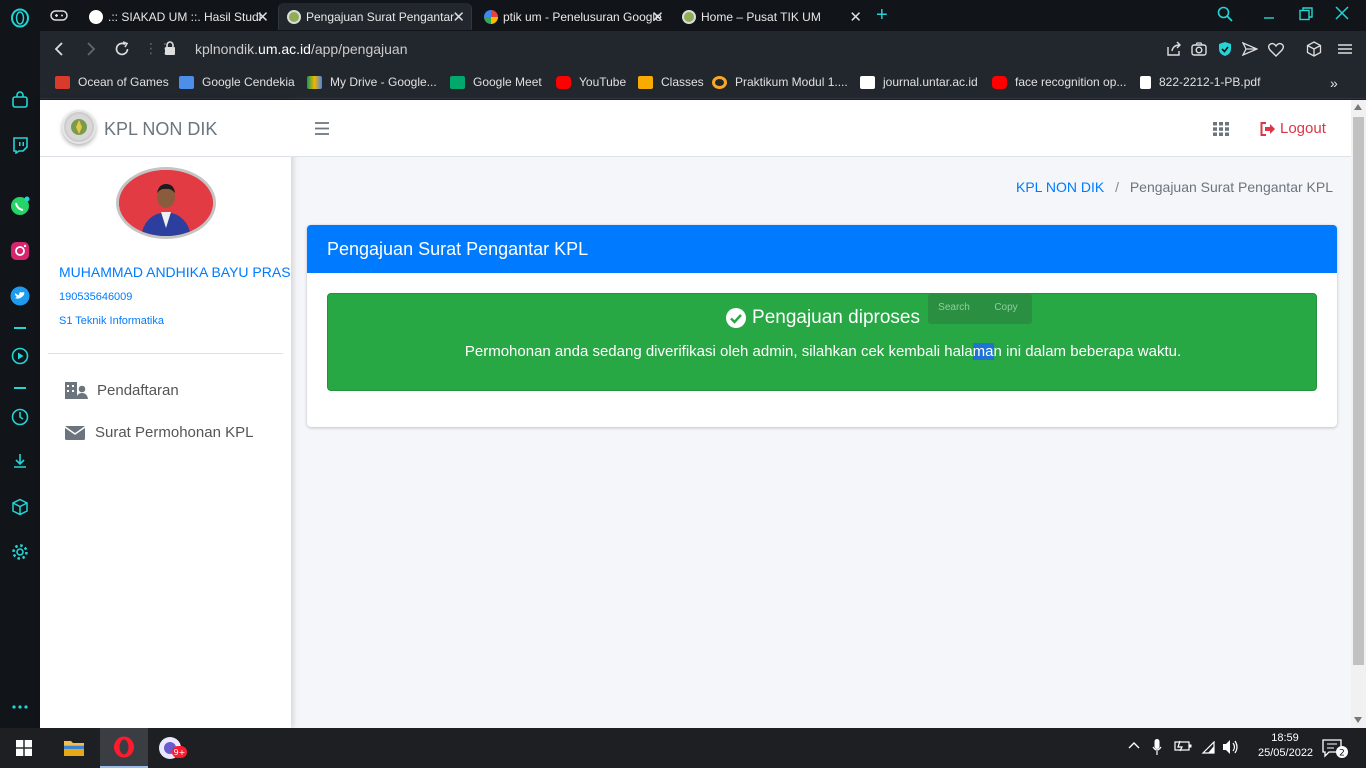 This screenshot has height=768, width=1366. Describe the element at coordinates (1314, 49) in the screenshot. I see `extensions-cube-icon` at that location.